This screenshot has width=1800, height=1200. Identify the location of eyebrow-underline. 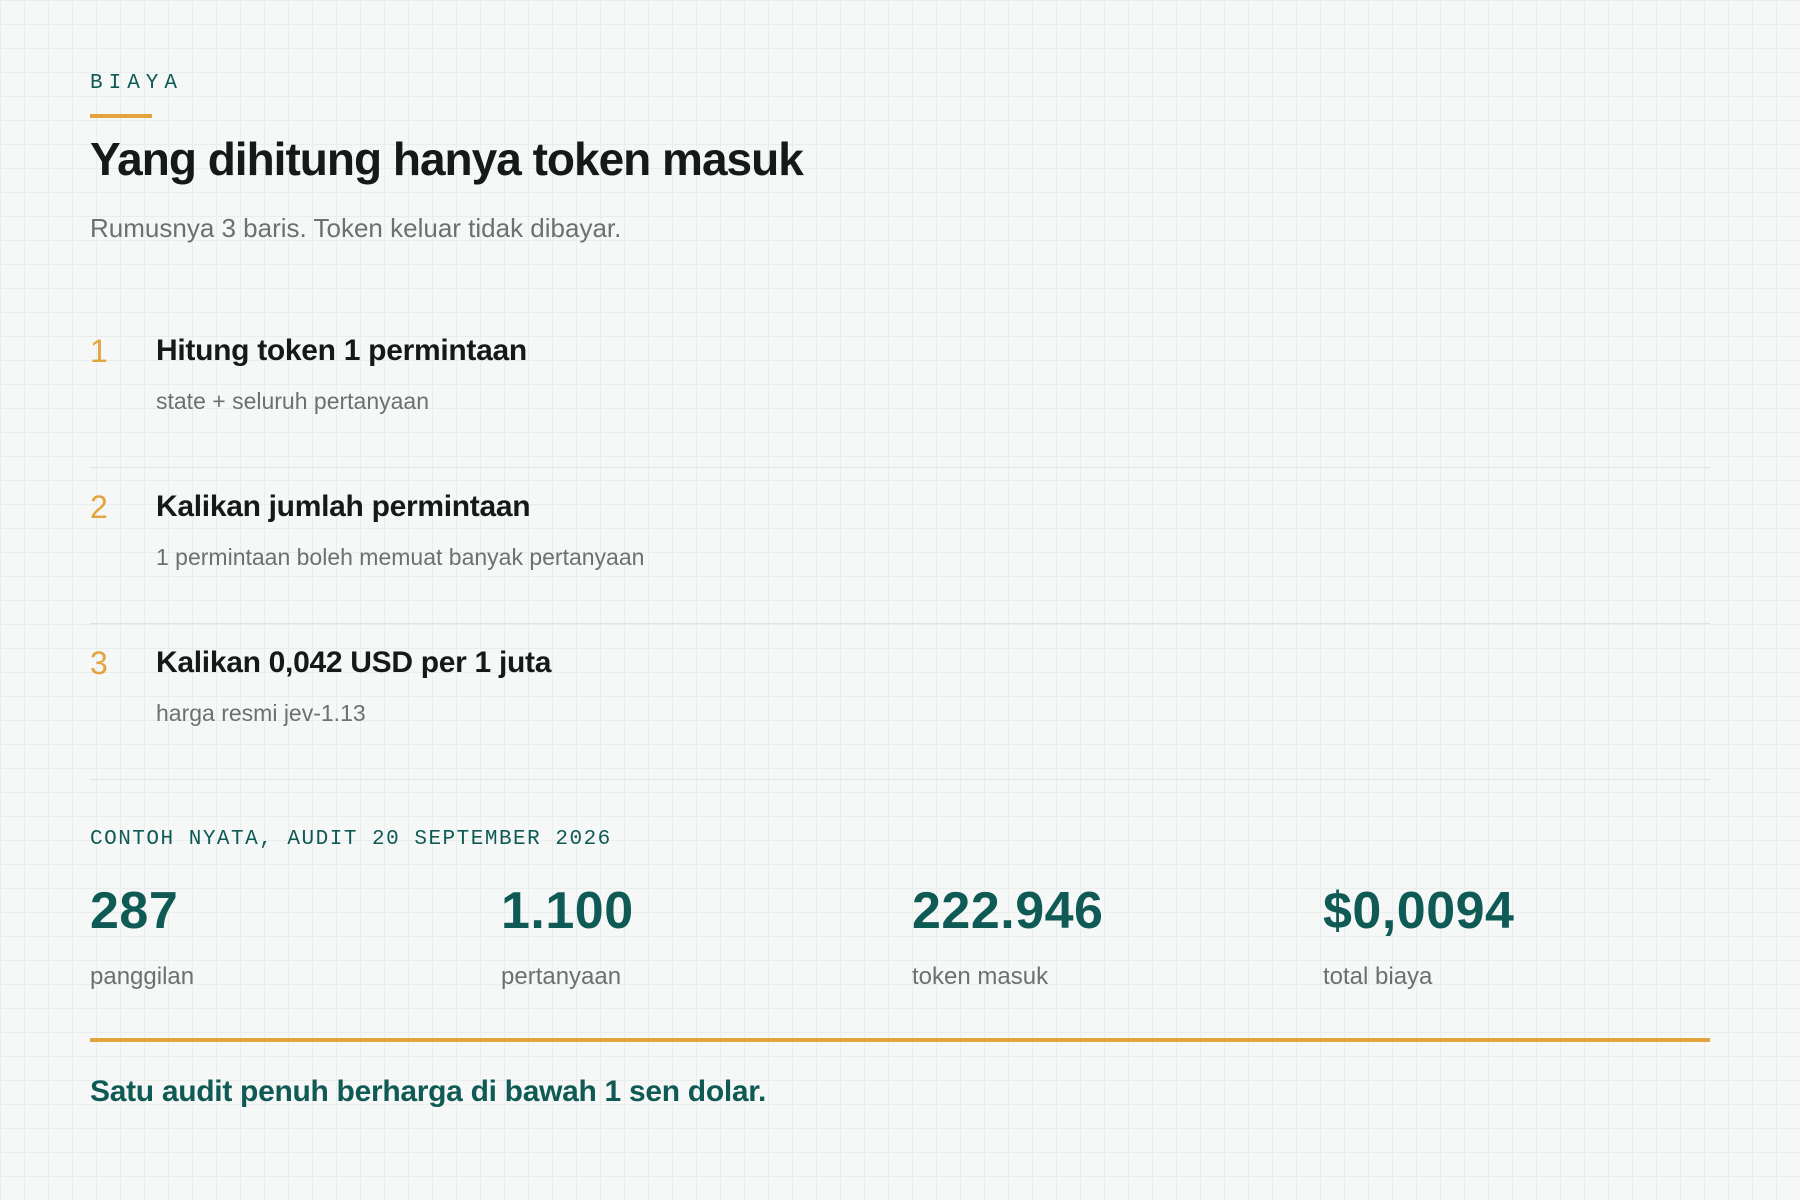
(121, 116).